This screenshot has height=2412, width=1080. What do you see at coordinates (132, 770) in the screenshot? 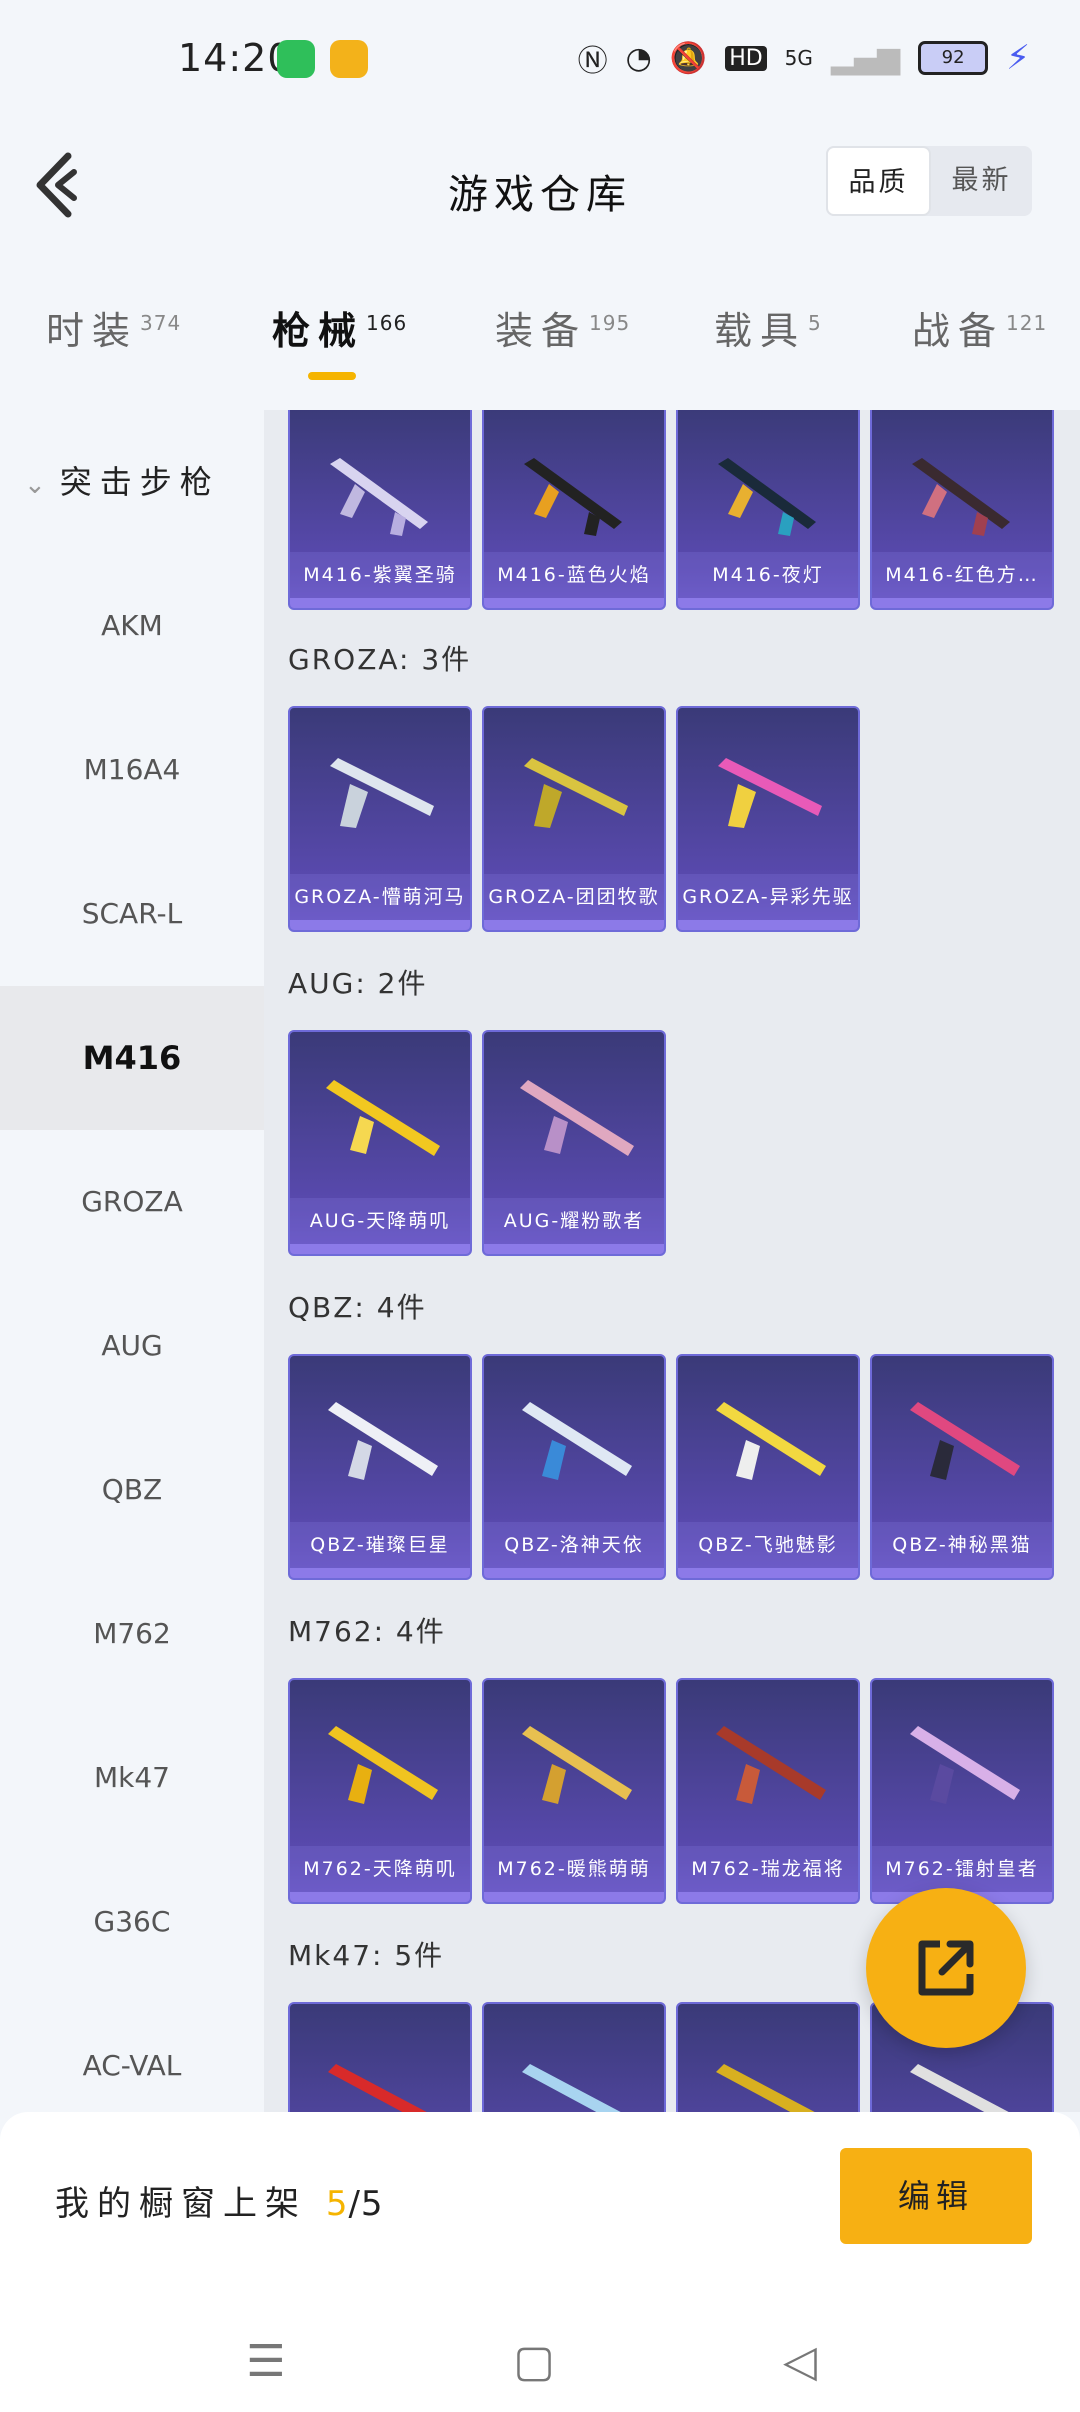
I see `sidebar-item-m16a4: M16A4` at bounding box center [132, 770].